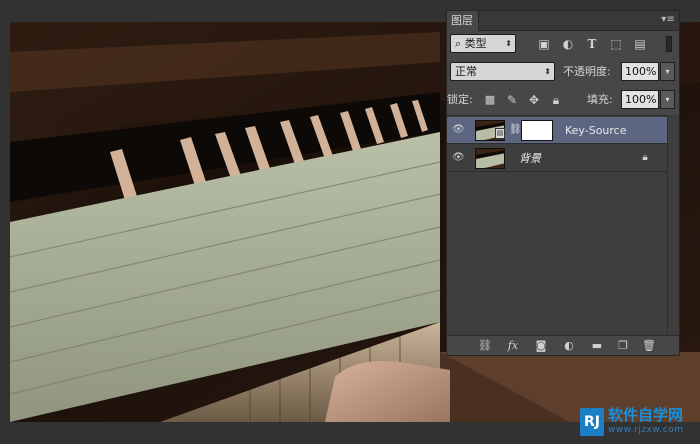  Describe the element at coordinates (568, 44) in the screenshot. I see `adjustment-filter-icon: ◐` at that location.